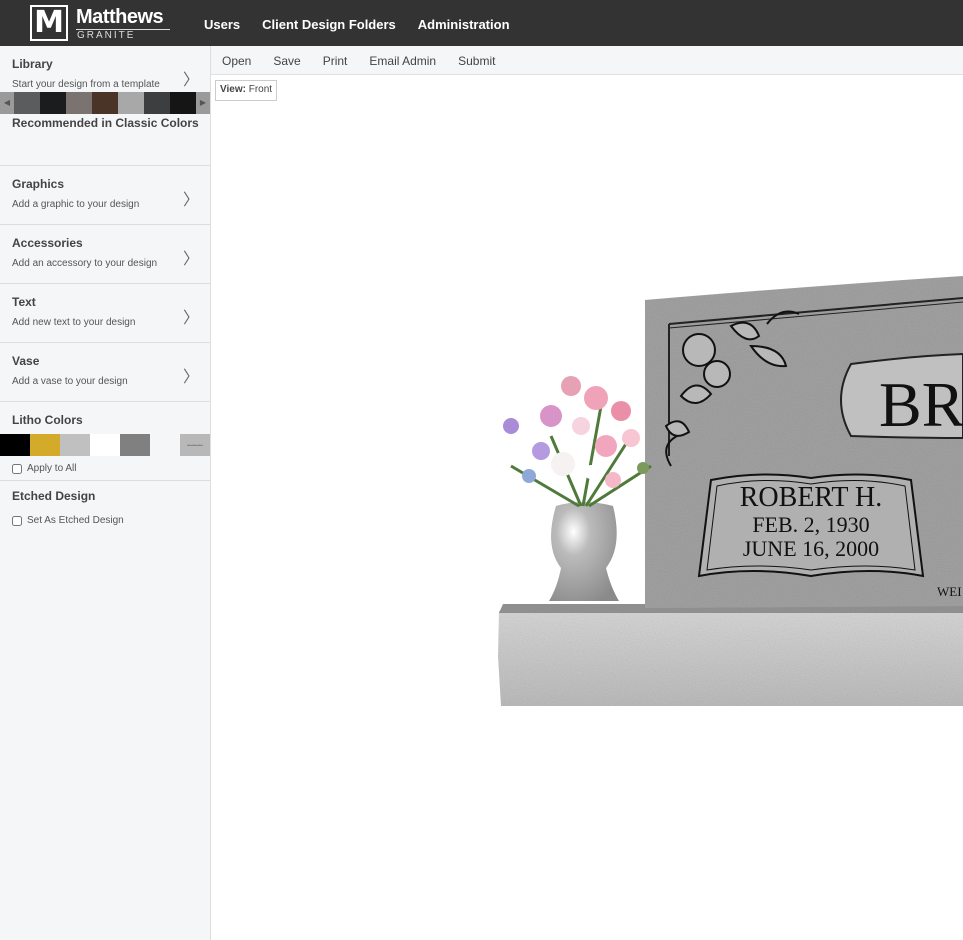  I want to click on text-desc: Add new text to your design, so click(74, 322).